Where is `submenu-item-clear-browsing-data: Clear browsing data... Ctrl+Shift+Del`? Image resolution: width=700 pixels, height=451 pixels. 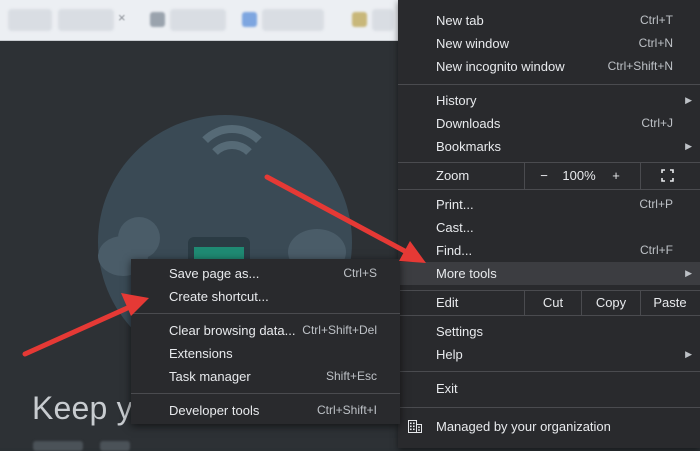 submenu-item-clear-browsing-data: Clear browsing data... Ctrl+Shift+Del is located at coordinates (265, 330).